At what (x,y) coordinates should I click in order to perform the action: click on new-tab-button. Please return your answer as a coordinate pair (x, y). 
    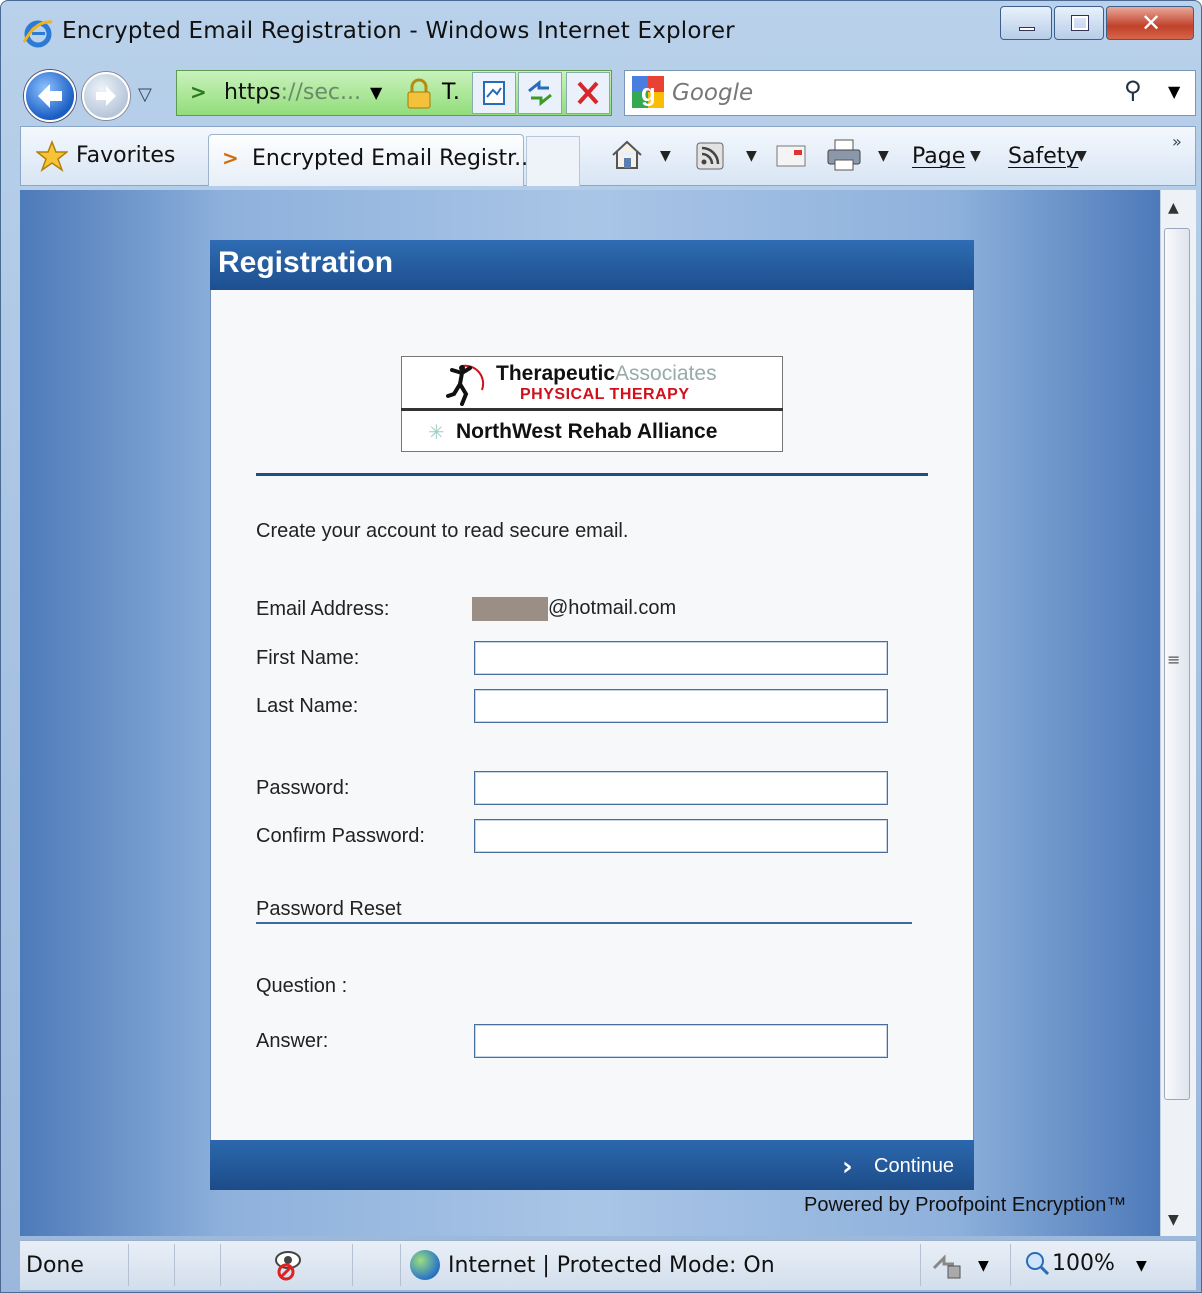
    Looking at the image, I should click on (553, 161).